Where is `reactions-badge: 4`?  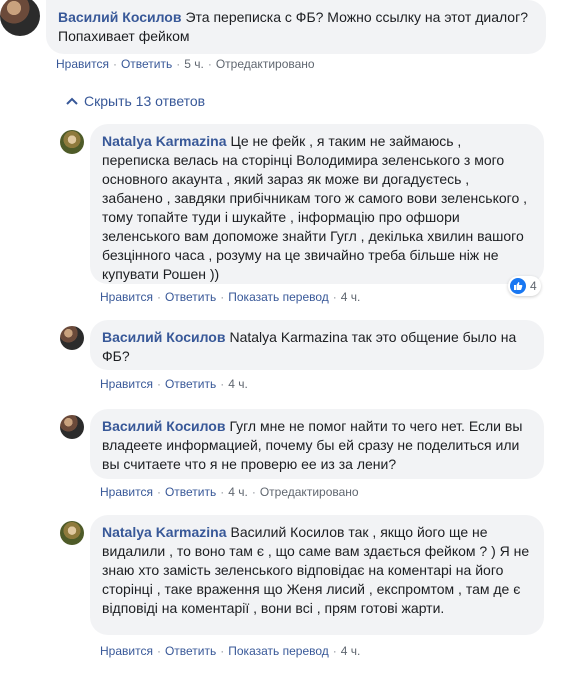 reactions-badge: 4 is located at coordinates (524, 286).